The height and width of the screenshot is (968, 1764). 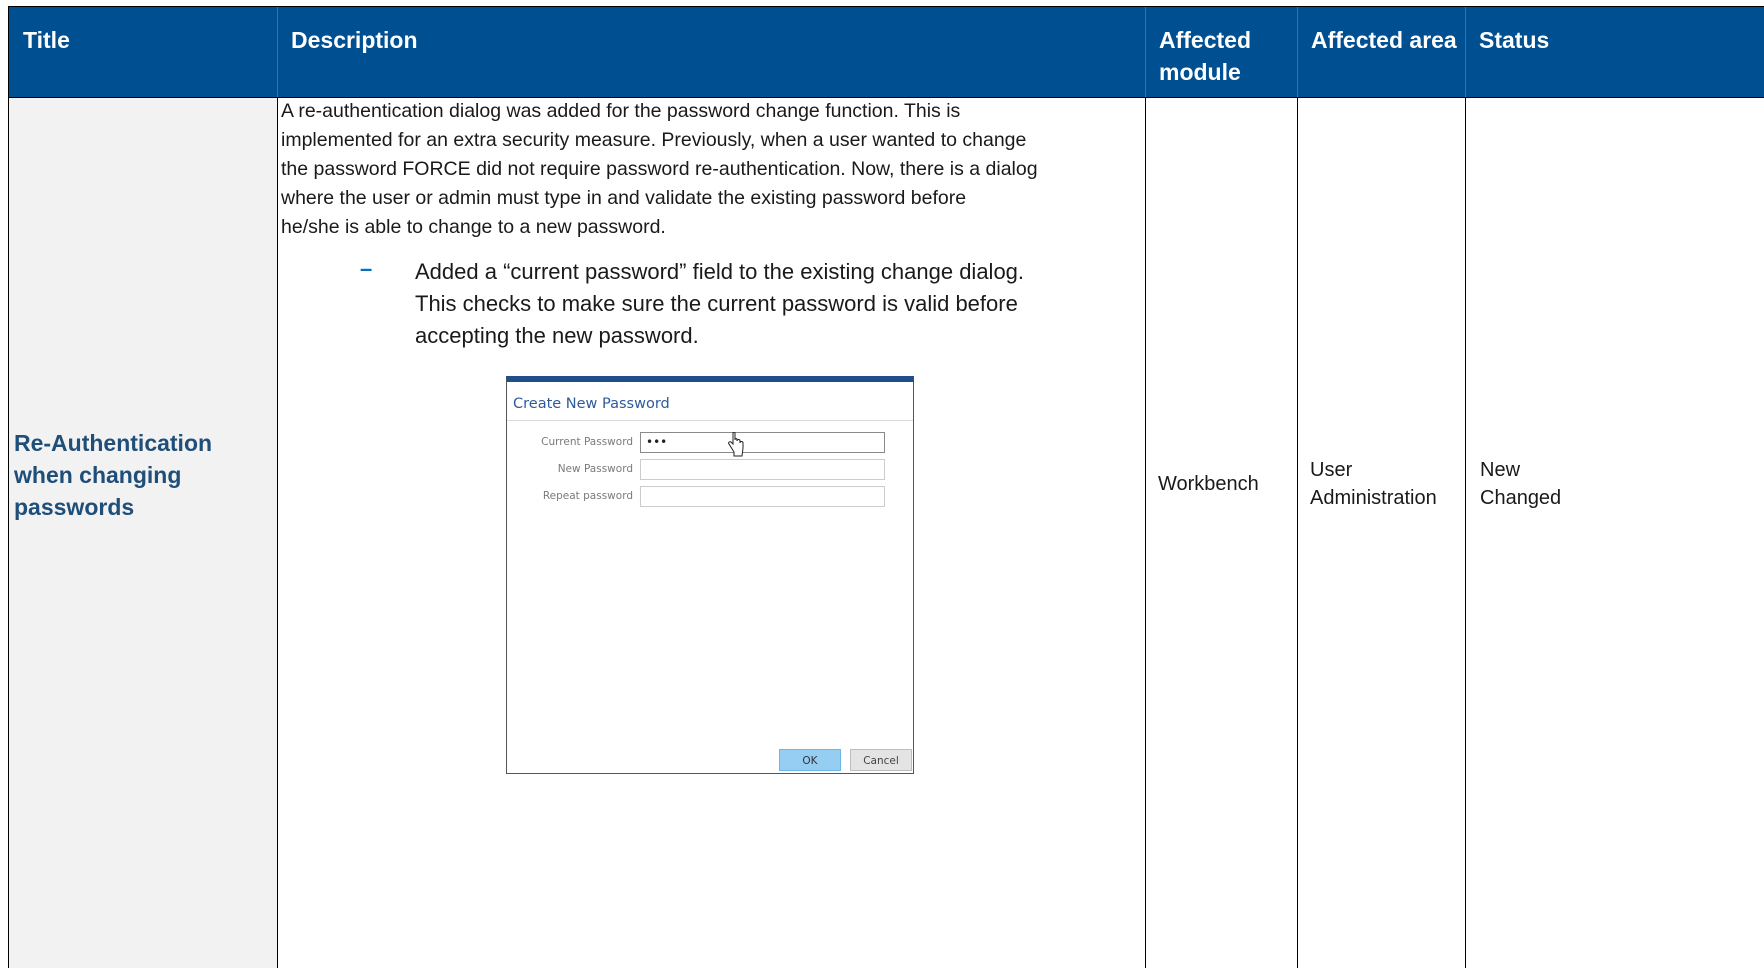 I want to click on new-password-input, so click(x=762, y=469).